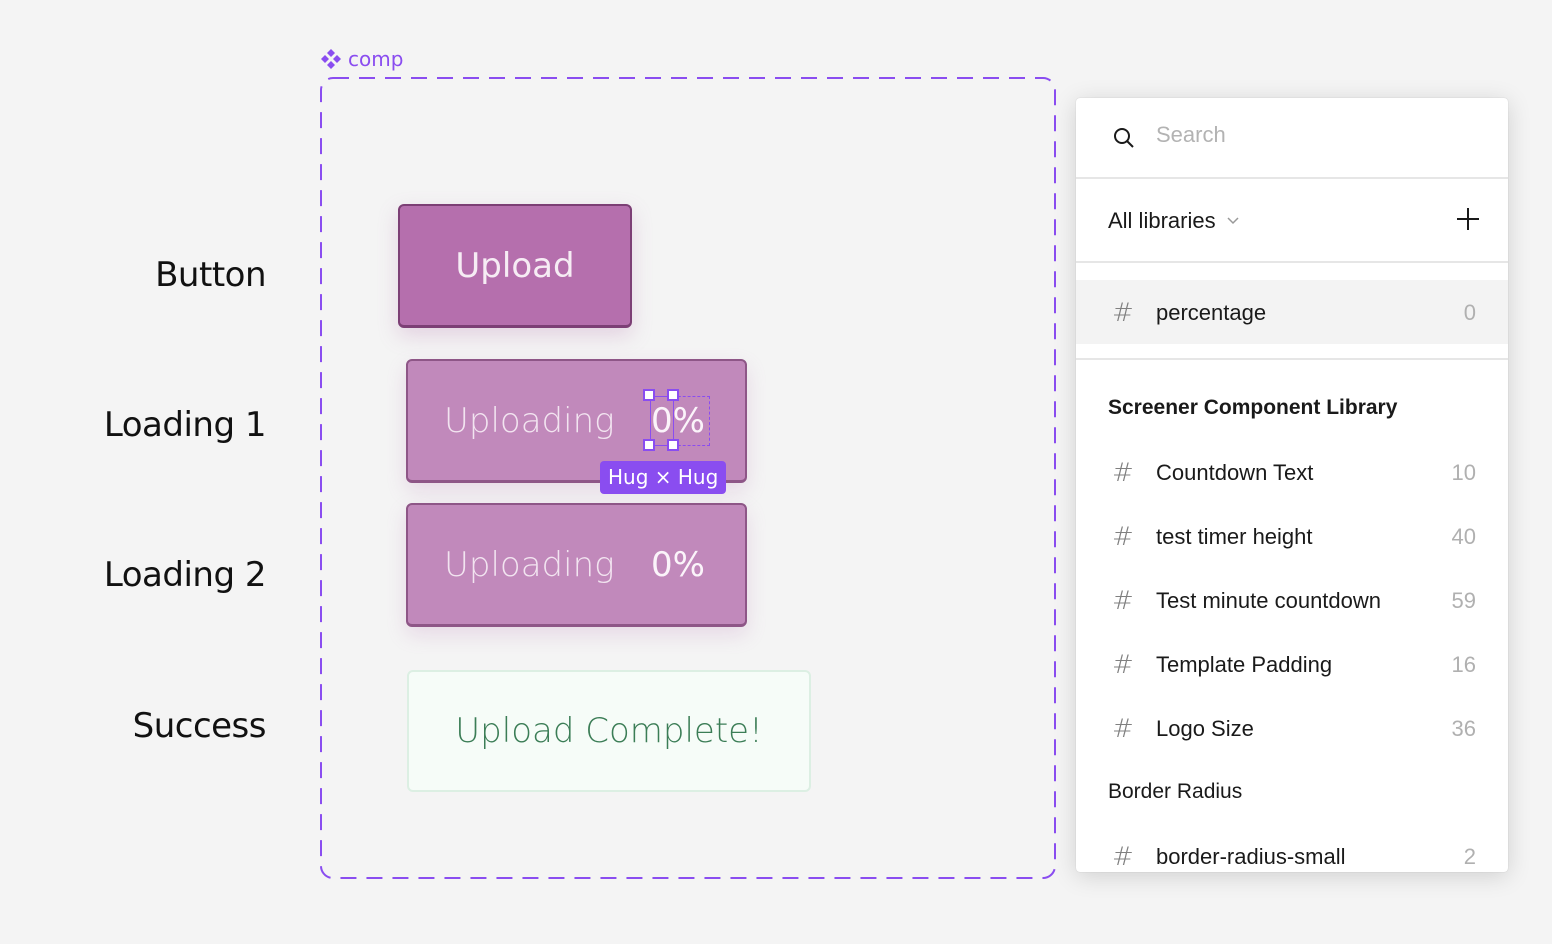  Describe the element at coordinates (1292, 312) in the screenshot. I see `variable-item-percentage: # percentage 0` at that location.